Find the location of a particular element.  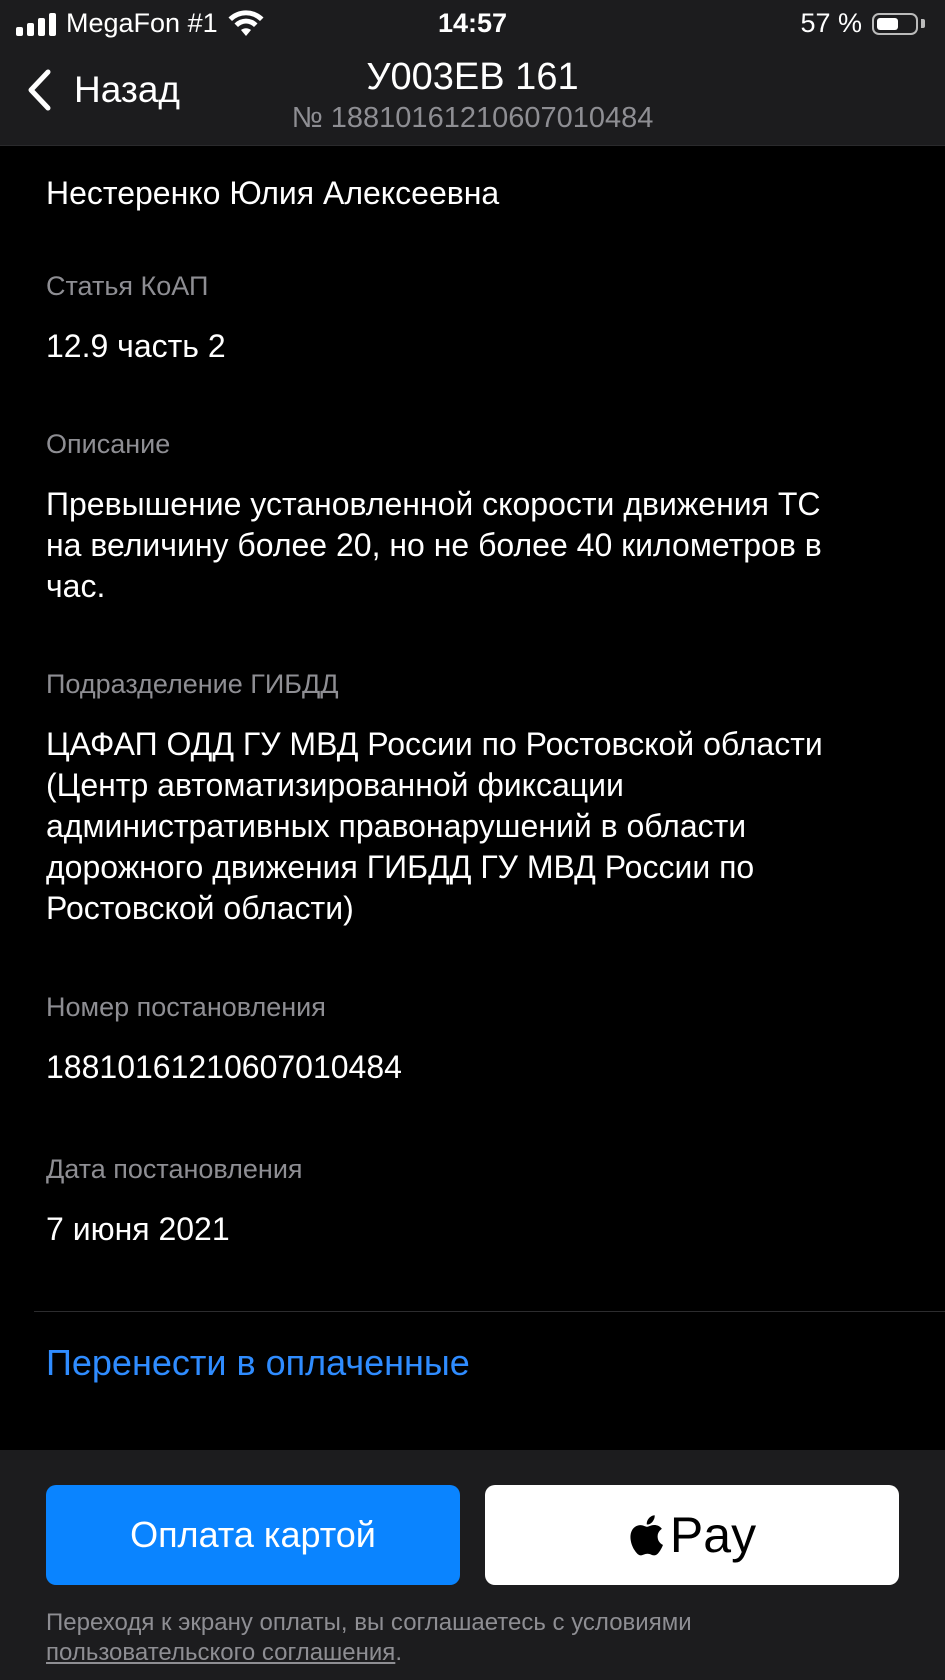

field-resolution-number: Номер постановления 18810161210607010484 is located at coordinates (451, 1040).